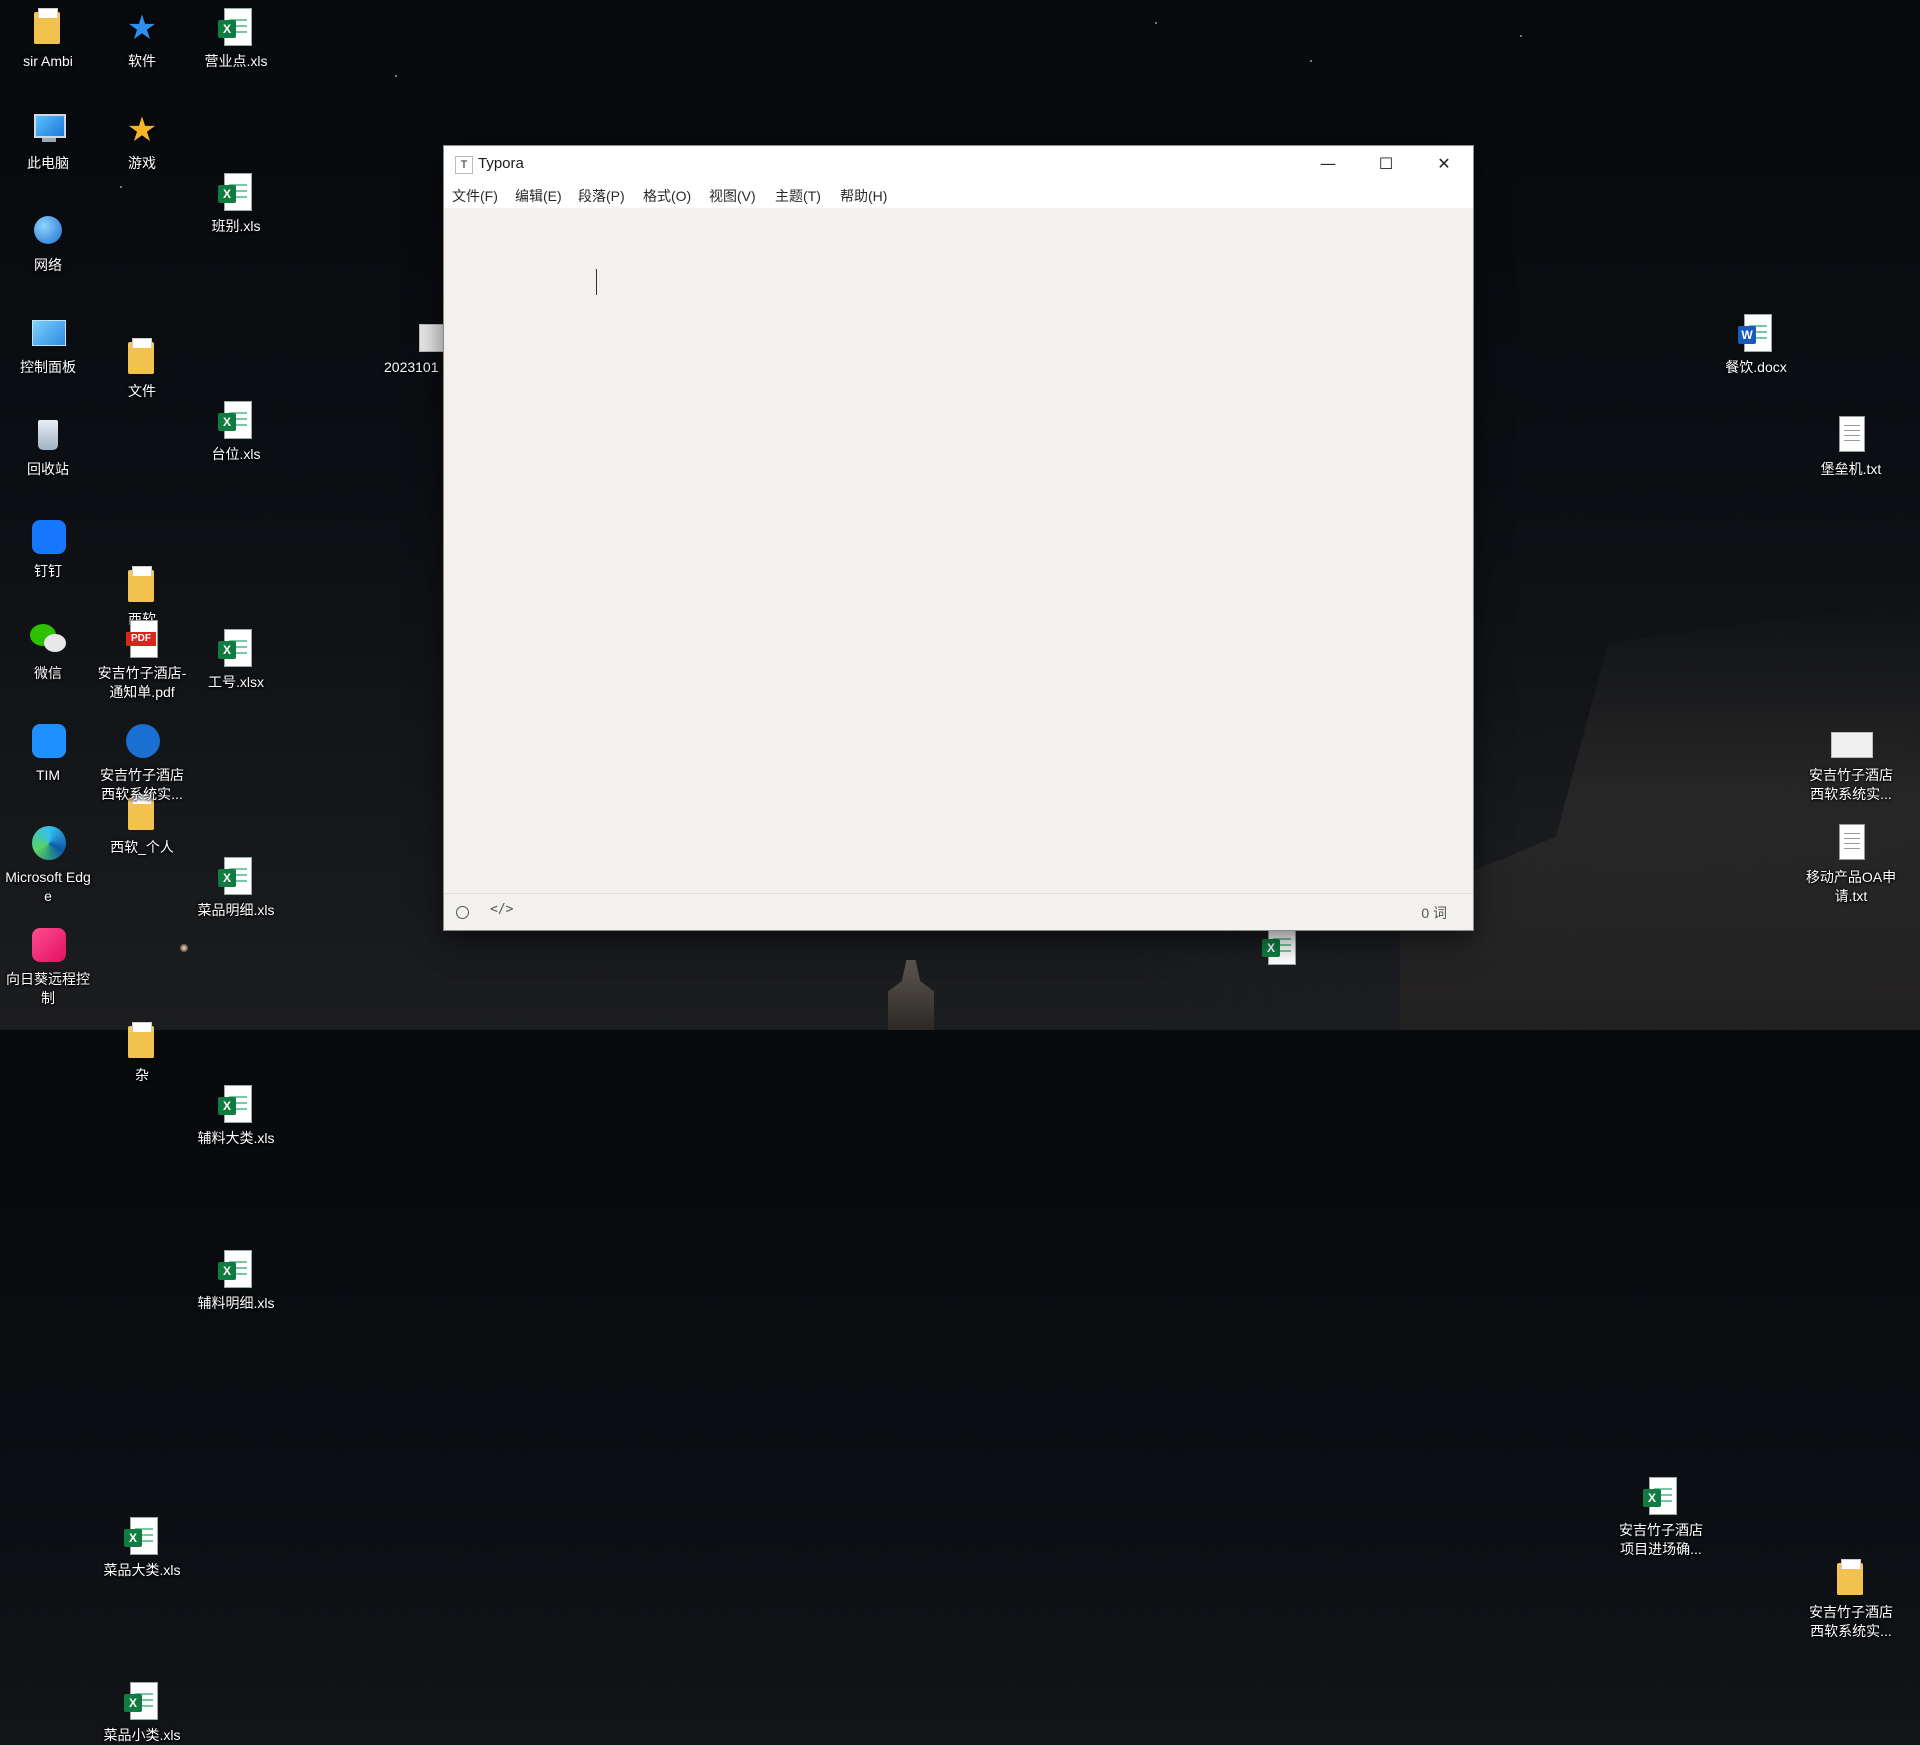 The height and width of the screenshot is (1745, 1920). I want to click on window-title: Typora, so click(501, 163).